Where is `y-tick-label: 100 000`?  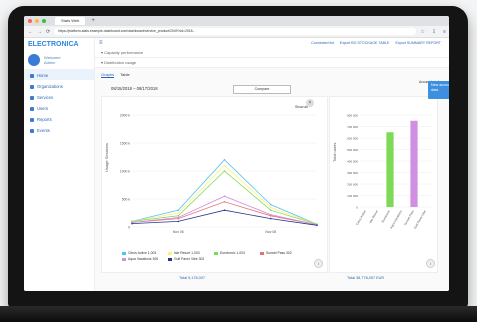
y-tick-label: 100 000 is located at coordinates (352, 196).